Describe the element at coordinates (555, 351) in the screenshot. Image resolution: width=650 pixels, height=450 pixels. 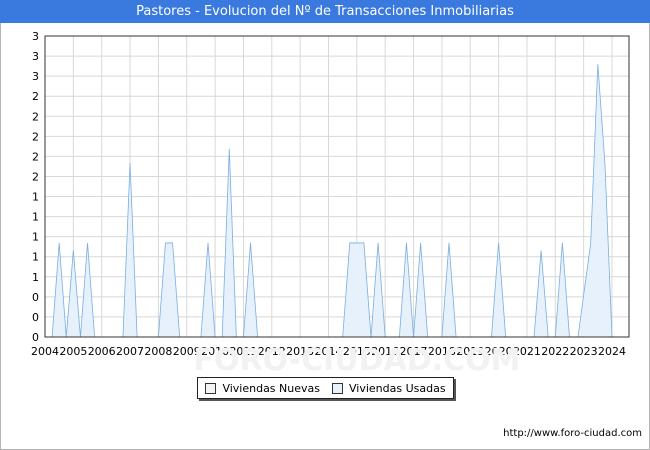
I see `x-tick-label: 2022` at that location.